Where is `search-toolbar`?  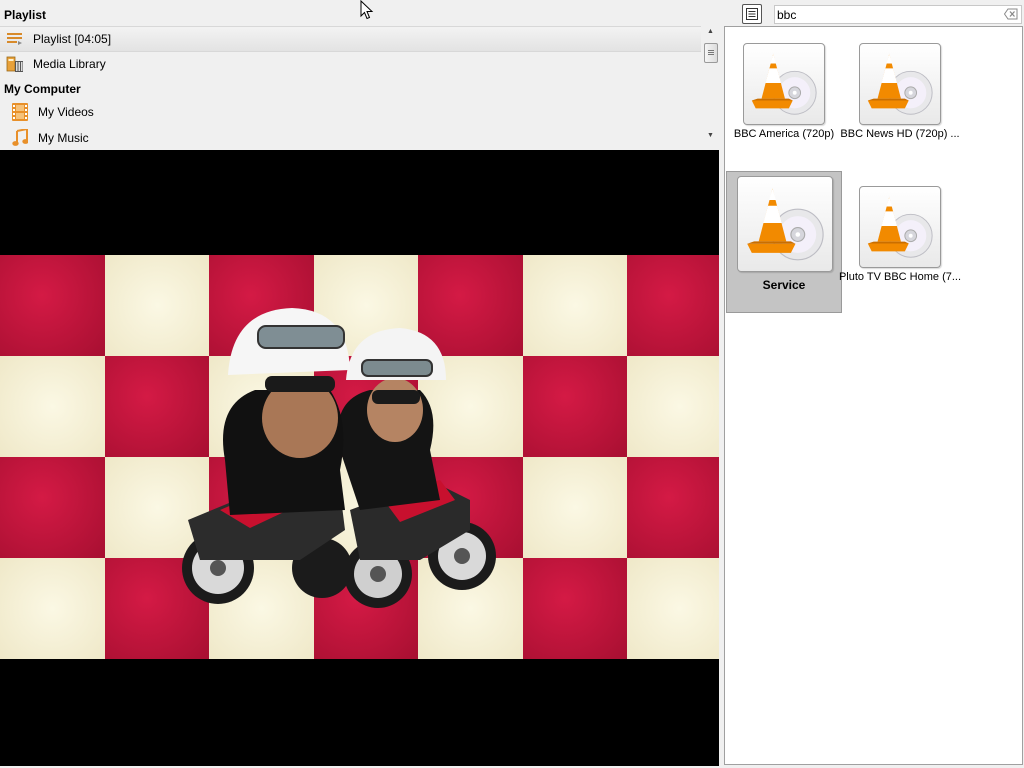
search-toolbar is located at coordinates (874, 13).